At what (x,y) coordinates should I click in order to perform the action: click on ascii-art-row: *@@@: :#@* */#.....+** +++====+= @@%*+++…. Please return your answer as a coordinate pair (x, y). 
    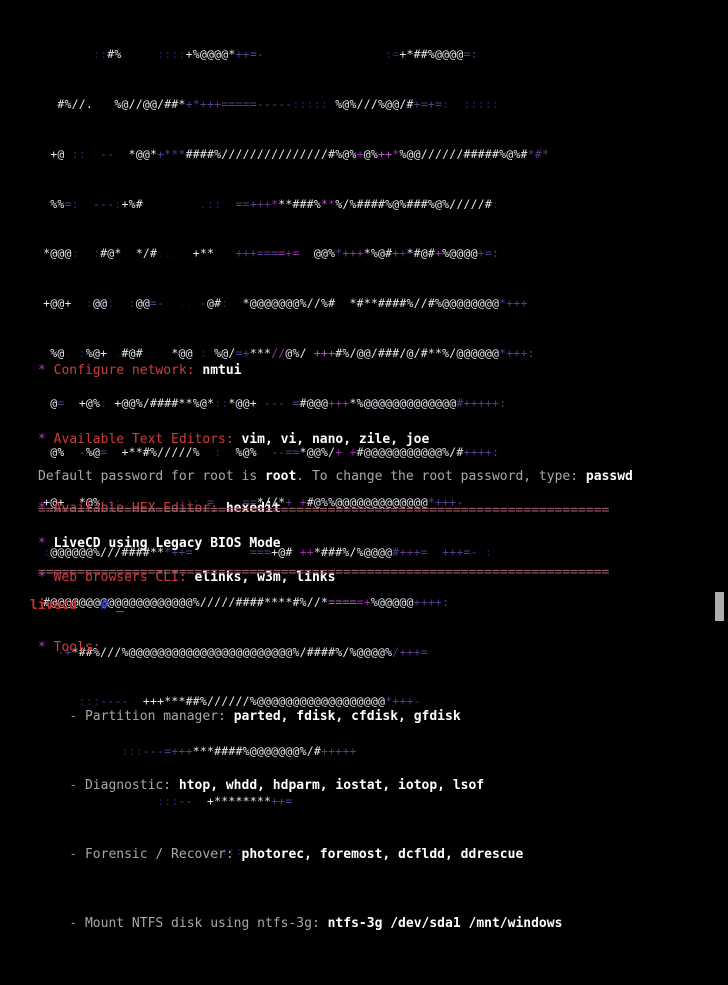
    Looking at the image, I should click on (271, 253).